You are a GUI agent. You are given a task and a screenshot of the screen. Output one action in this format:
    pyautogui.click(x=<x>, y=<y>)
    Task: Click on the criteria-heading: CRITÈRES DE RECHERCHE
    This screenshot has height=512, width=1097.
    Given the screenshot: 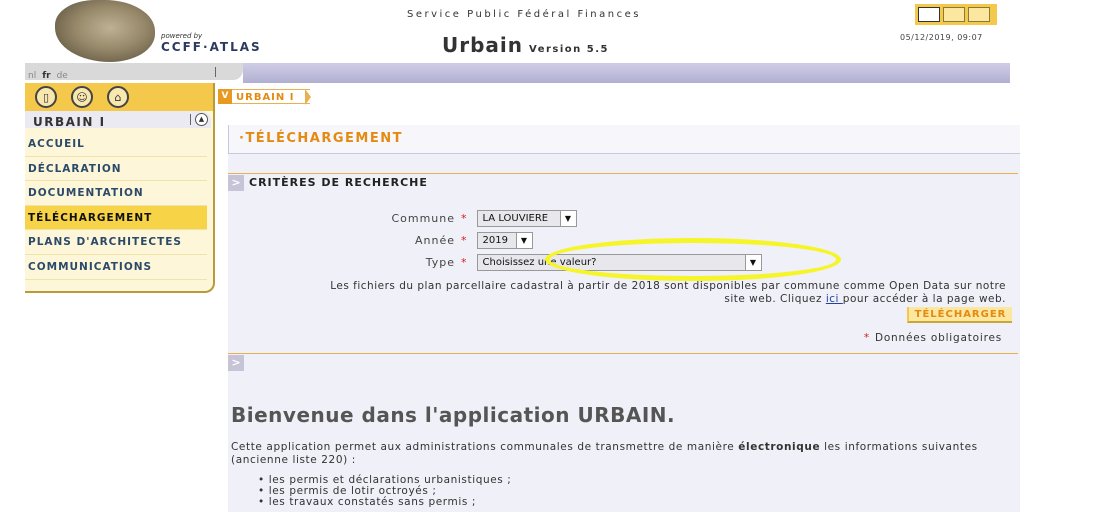 What is the action you would take?
    pyautogui.click(x=338, y=182)
    